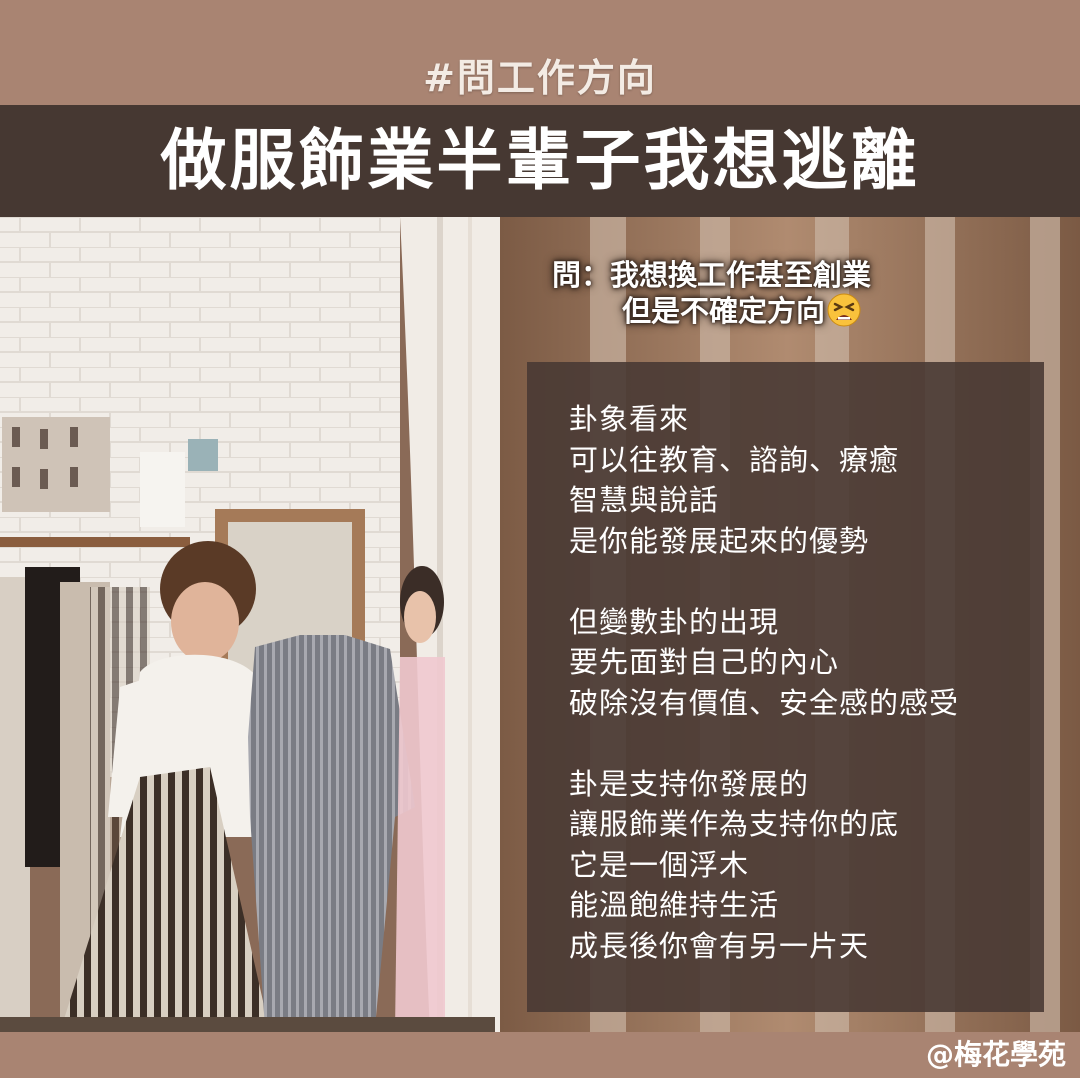 Image resolution: width=1080 pixels, height=1078 pixels. Describe the element at coordinates (540, 78) in the screenshot. I see `hashtag: #問工作方向` at that location.